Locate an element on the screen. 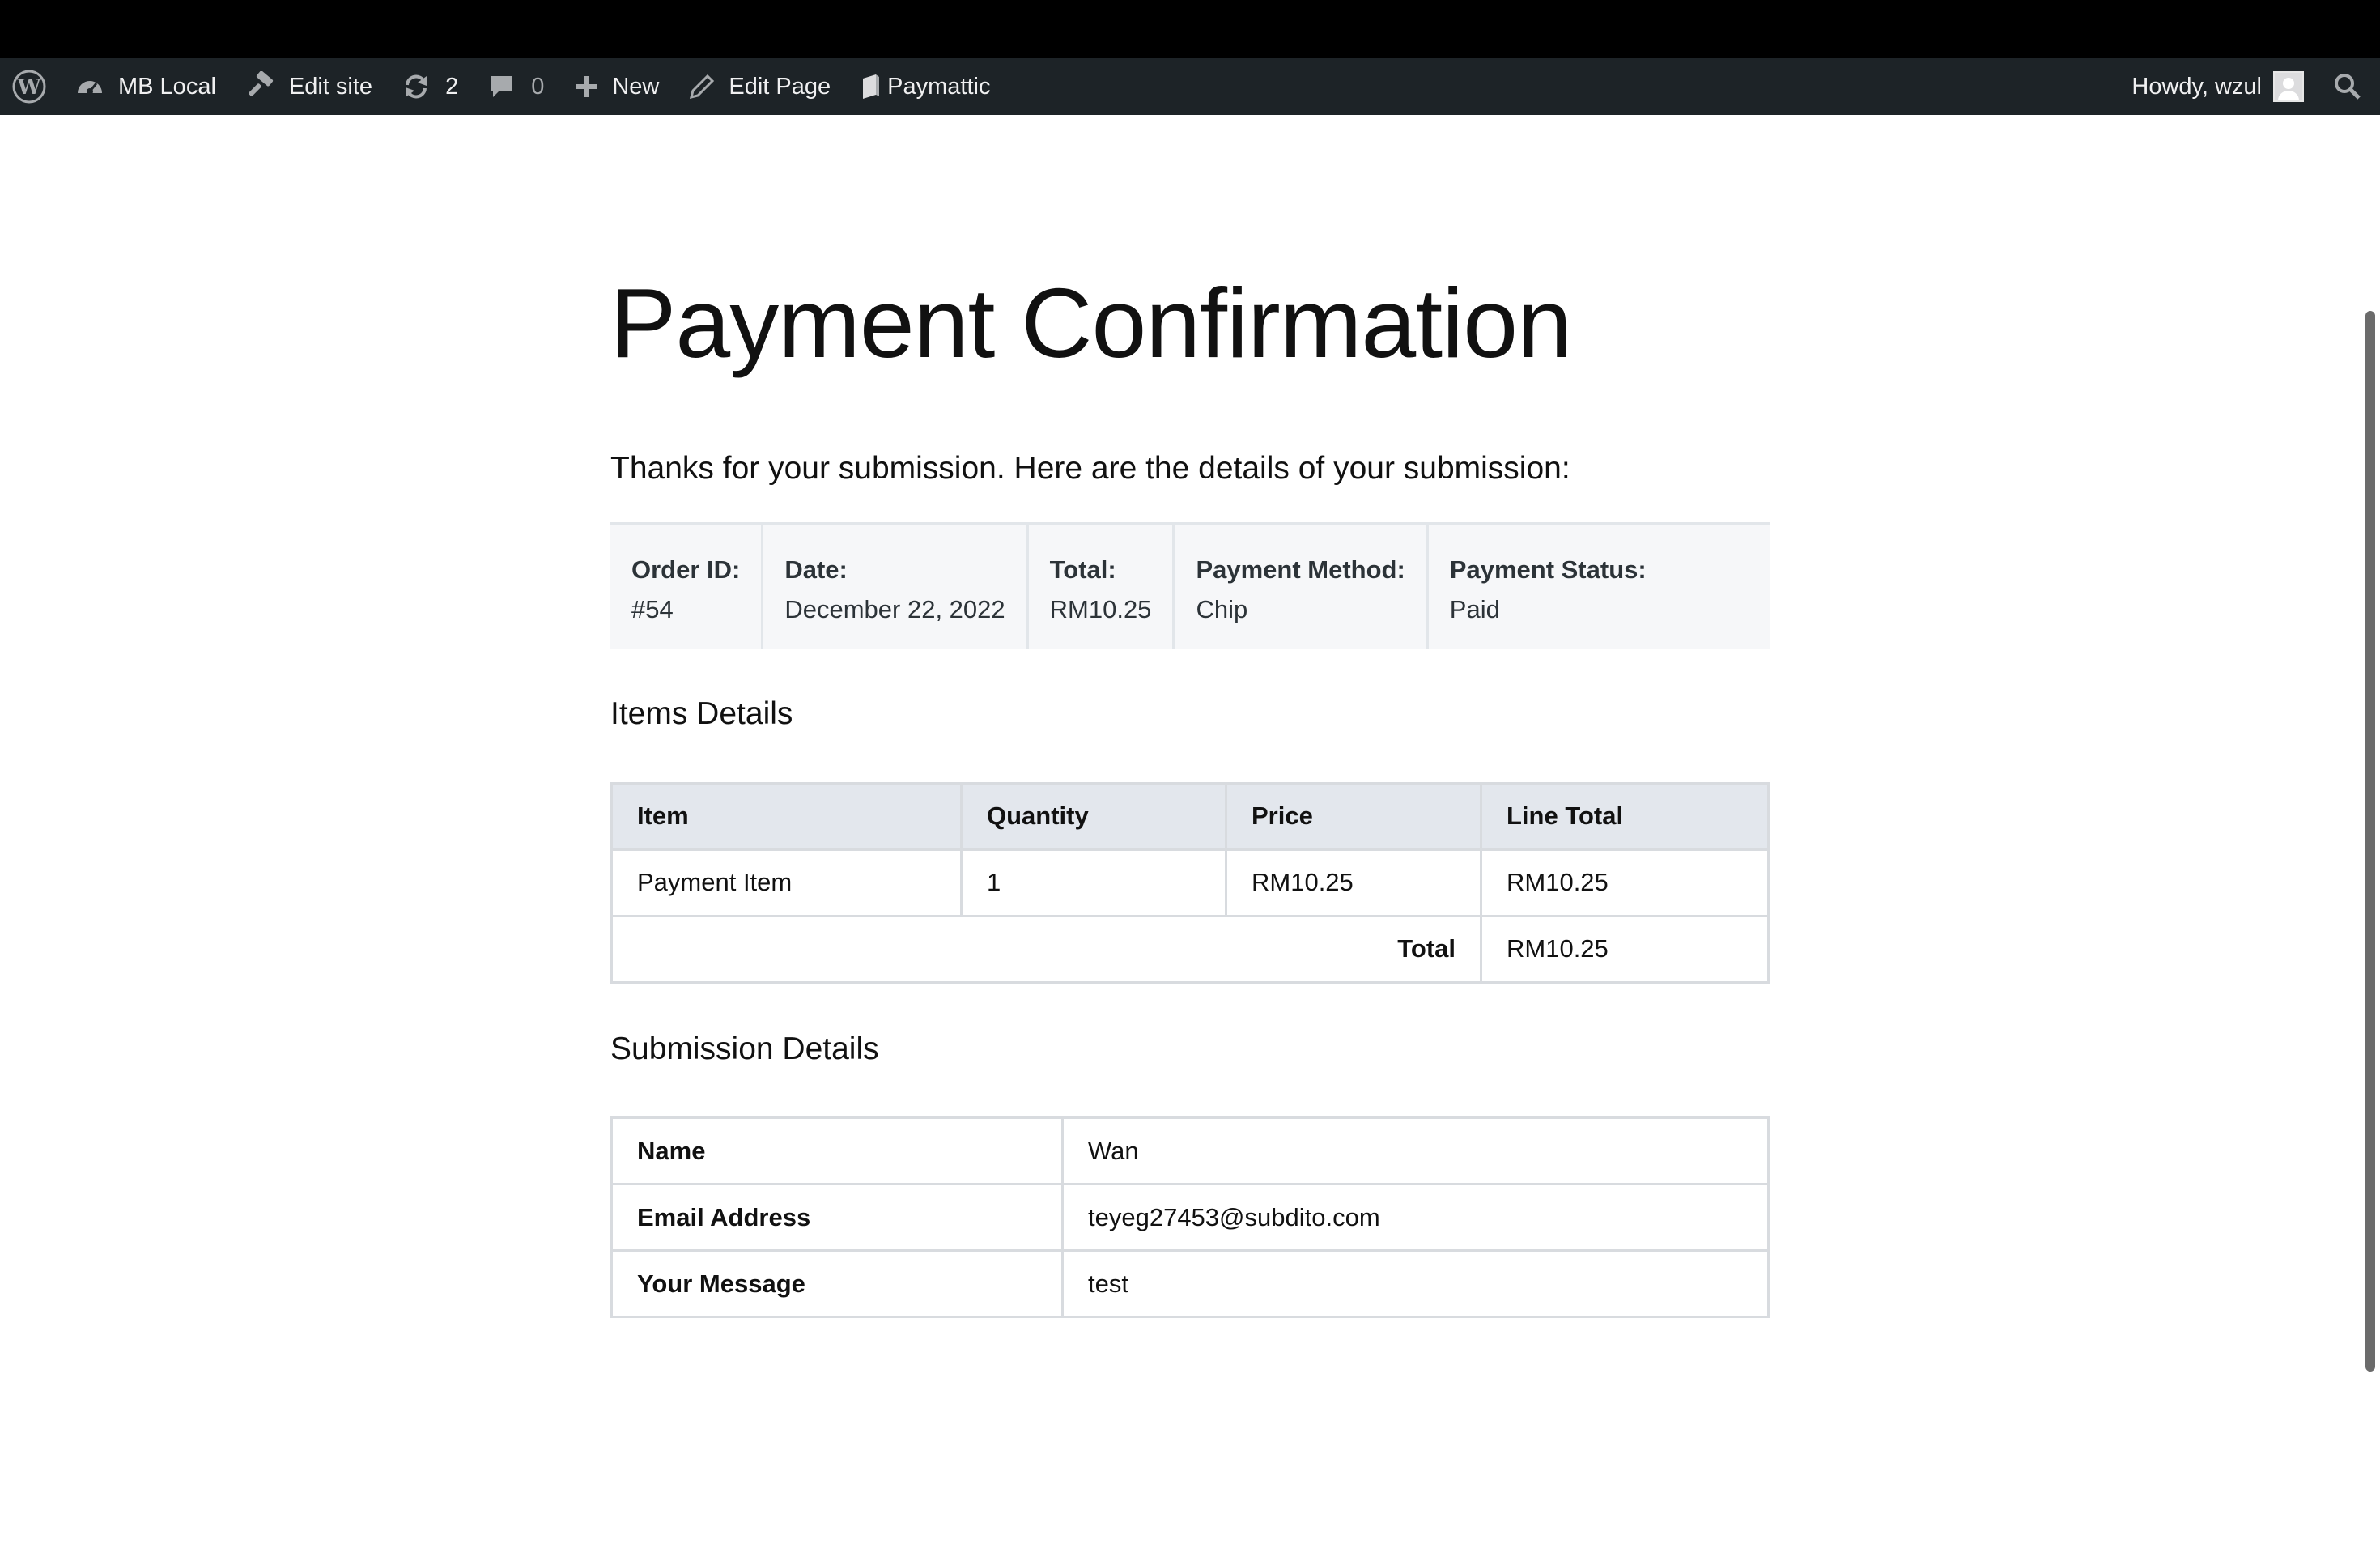  summary-value: Paid is located at coordinates (1474, 608).